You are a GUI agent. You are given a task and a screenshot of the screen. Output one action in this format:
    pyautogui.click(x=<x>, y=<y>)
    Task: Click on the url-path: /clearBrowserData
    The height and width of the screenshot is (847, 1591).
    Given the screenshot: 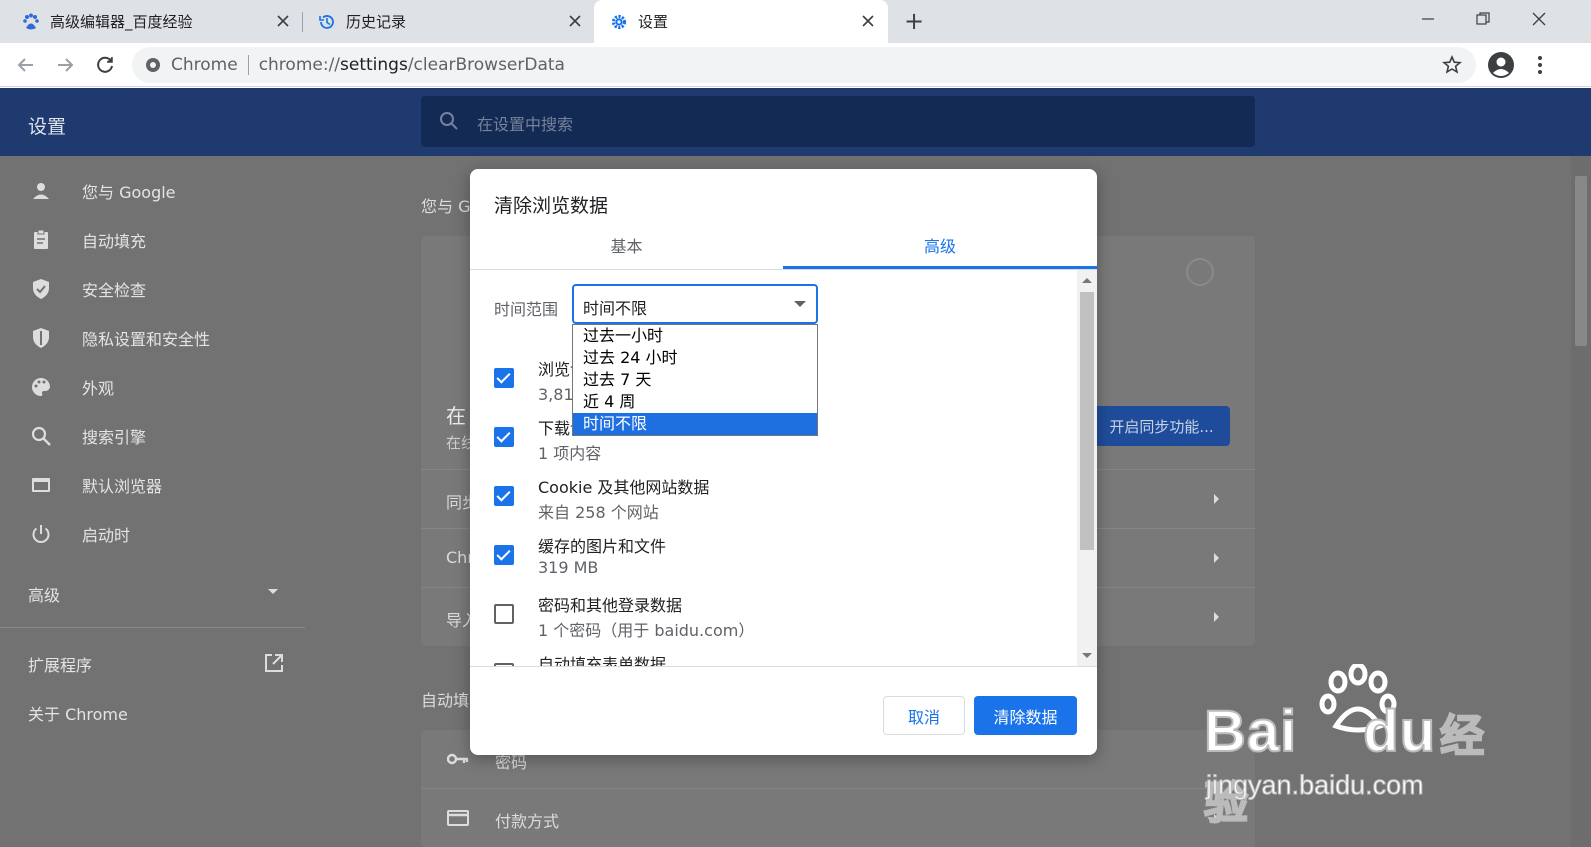 What is the action you would take?
    pyautogui.click(x=486, y=65)
    